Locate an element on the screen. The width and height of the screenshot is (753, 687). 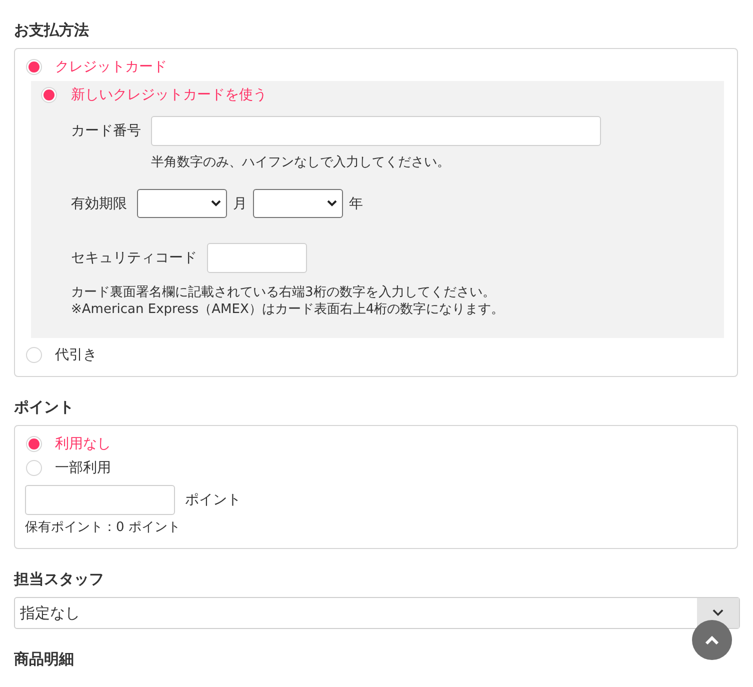
option-label: 代引き is located at coordinates (76, 355).